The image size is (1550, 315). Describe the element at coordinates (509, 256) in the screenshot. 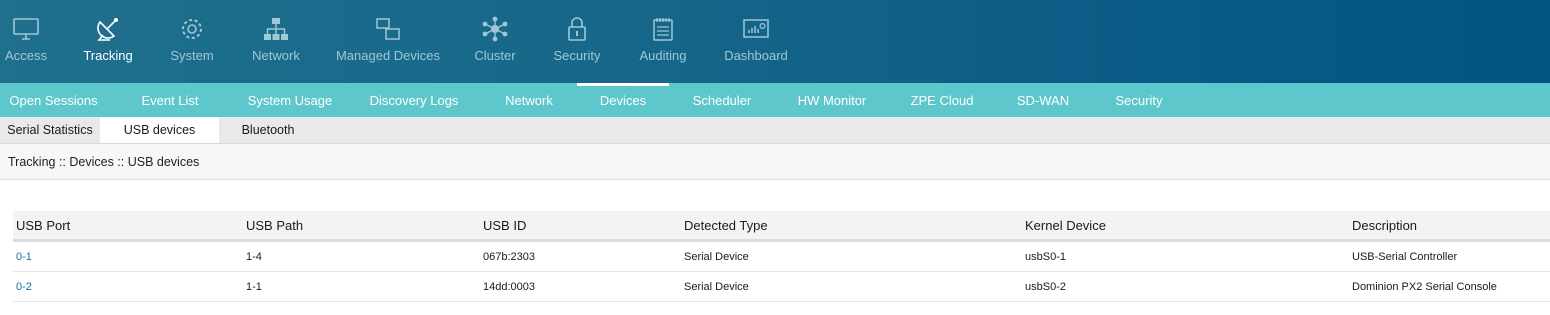

I see `usb-id-cell: 067b:2303` at that location.